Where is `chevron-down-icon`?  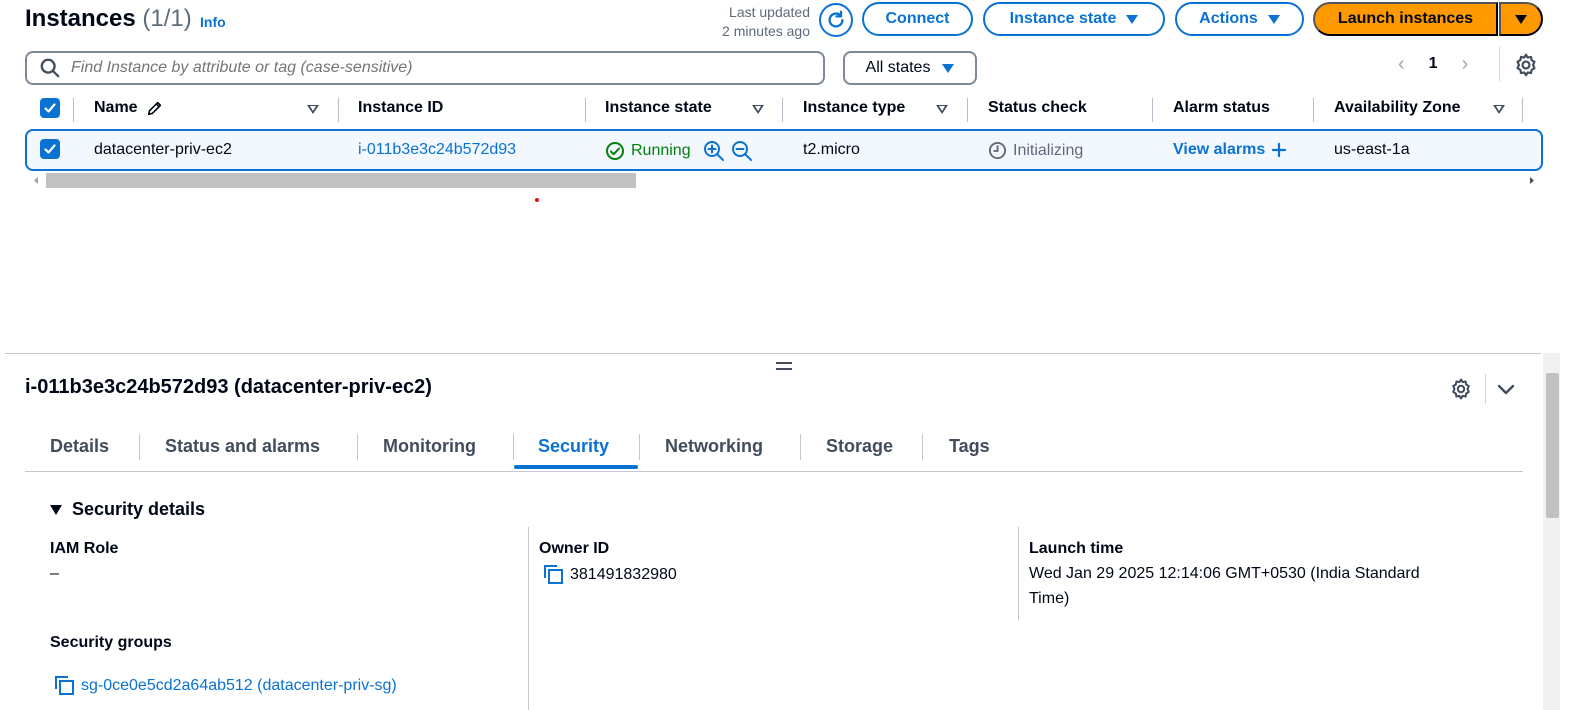 chevron-down-icon is located at coordinates (1506, 389).